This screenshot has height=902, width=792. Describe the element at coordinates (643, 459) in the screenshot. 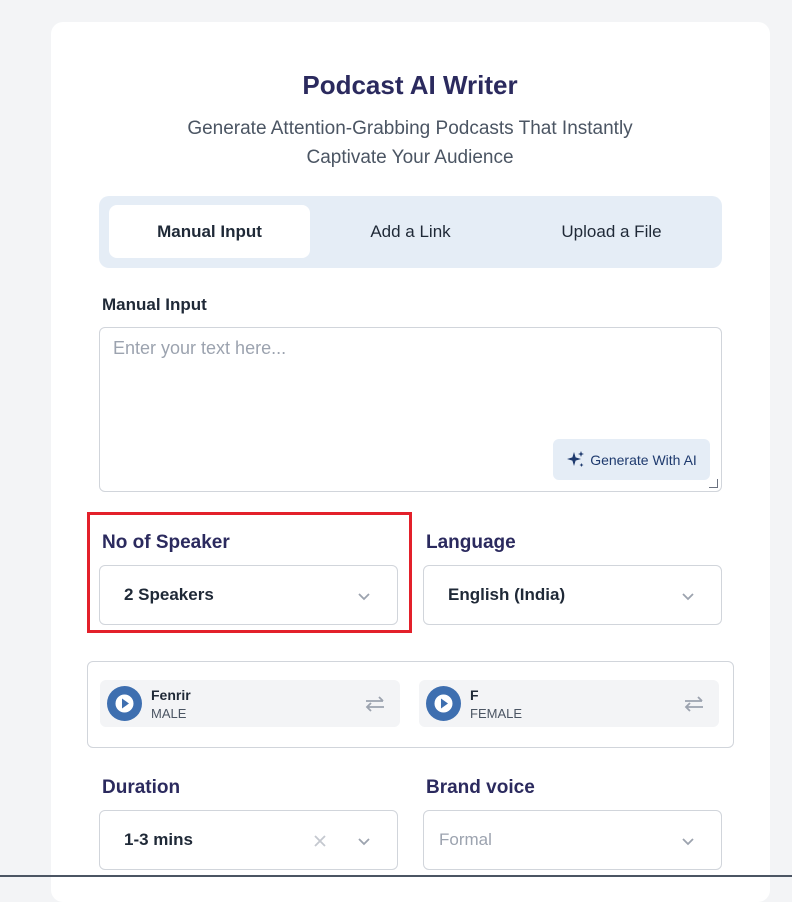

I see `generate-with-ai-label: Generate With AI` at that location.